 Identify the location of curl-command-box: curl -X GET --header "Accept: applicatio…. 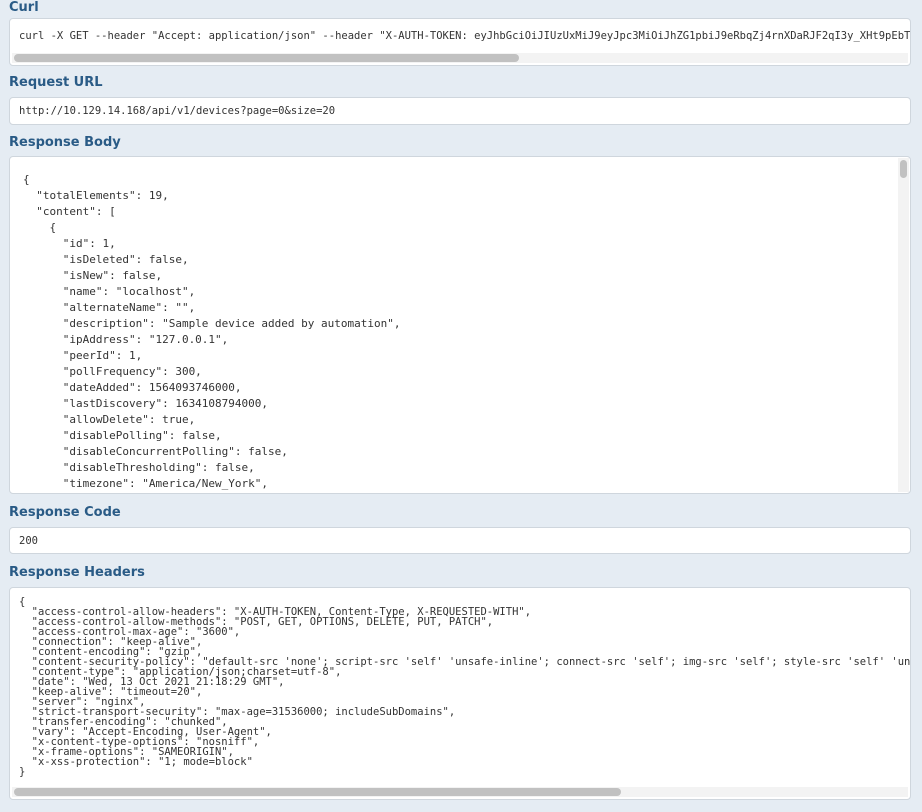
(460, 42).